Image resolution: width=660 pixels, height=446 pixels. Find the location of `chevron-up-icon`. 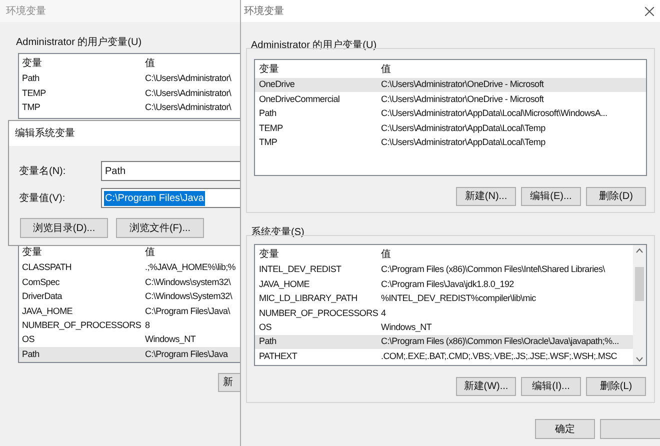

chevron-up-icon is located at coordinates (639, 250).